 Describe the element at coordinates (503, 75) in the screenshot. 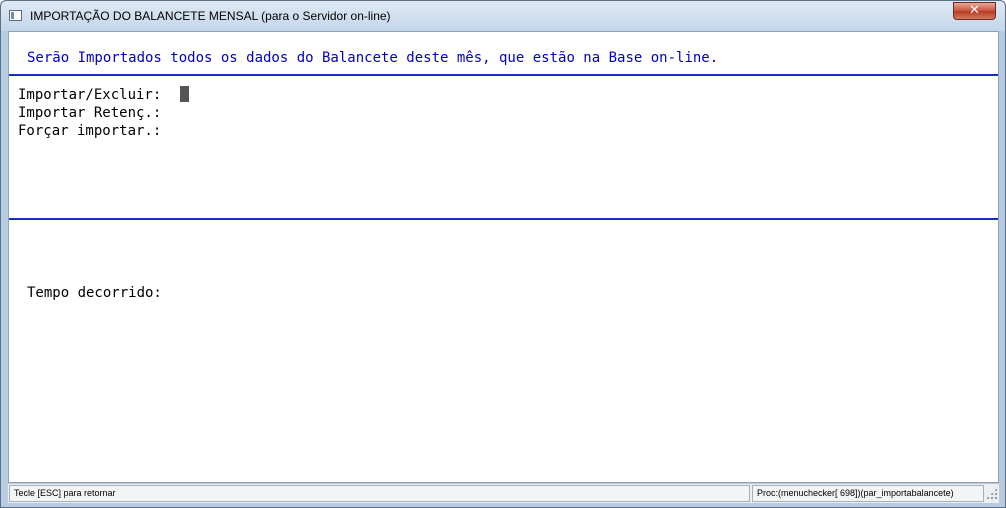

I see `divider-top` at that location.